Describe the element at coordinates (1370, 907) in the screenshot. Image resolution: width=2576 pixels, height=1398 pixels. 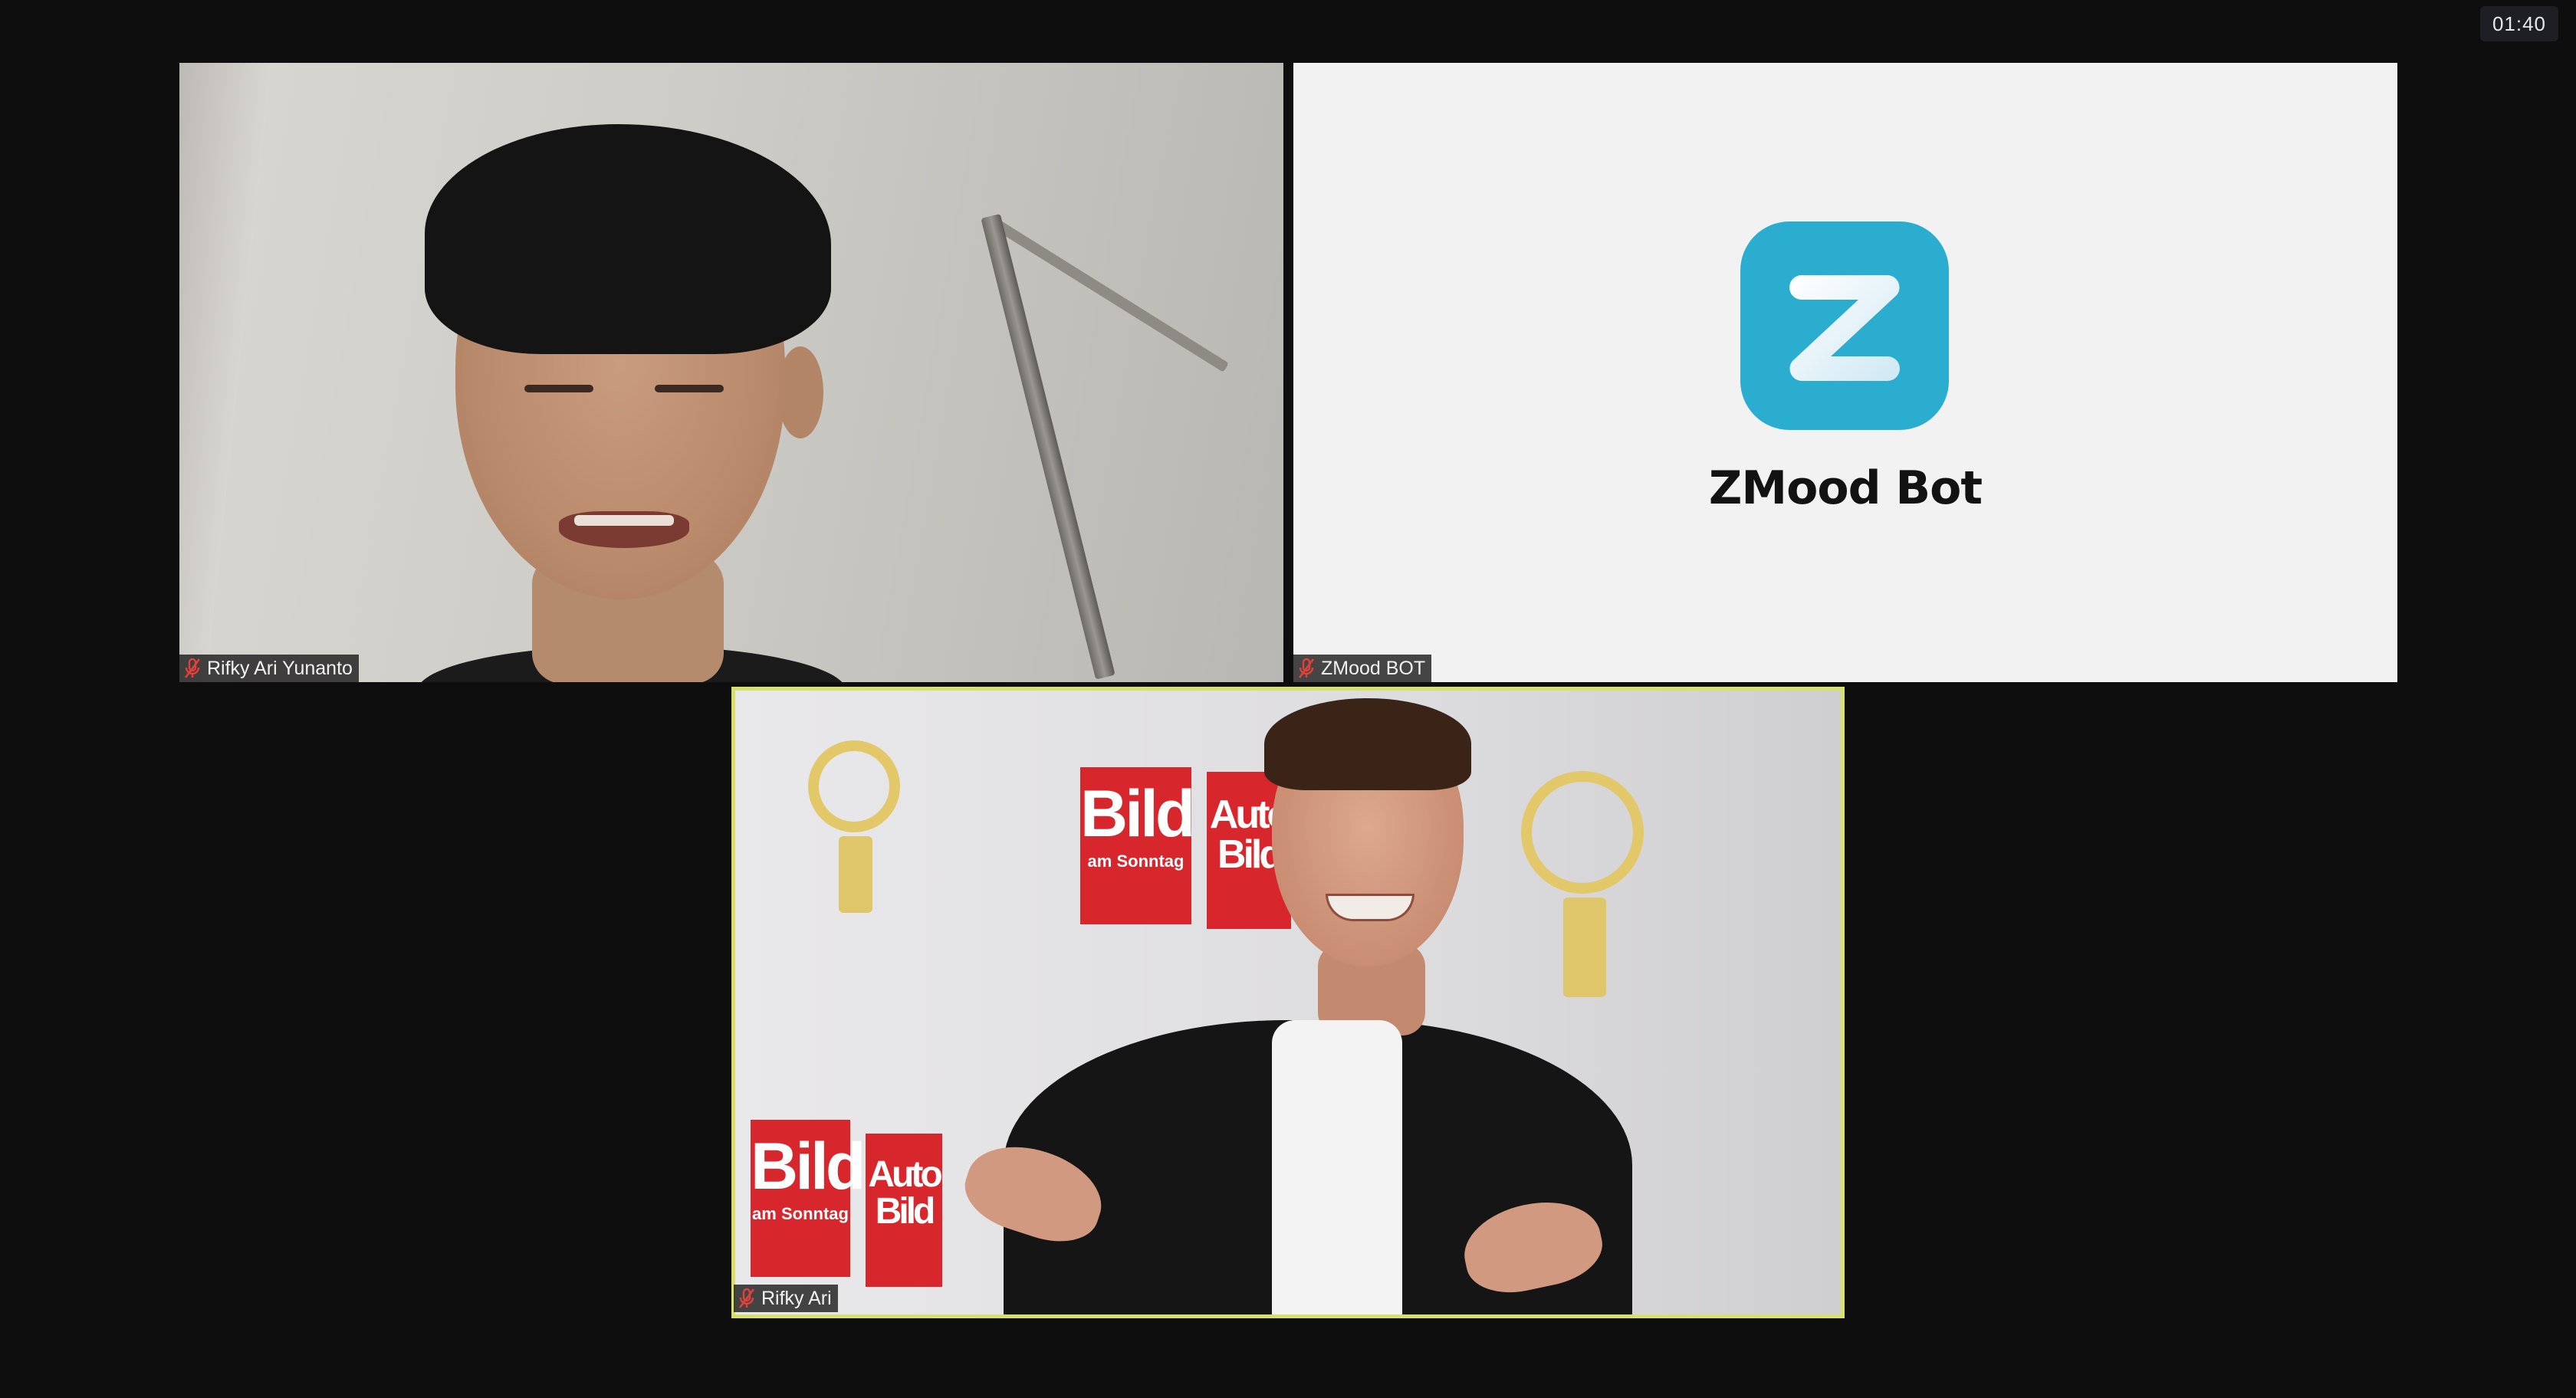
I see `video-person-smile` at that location.